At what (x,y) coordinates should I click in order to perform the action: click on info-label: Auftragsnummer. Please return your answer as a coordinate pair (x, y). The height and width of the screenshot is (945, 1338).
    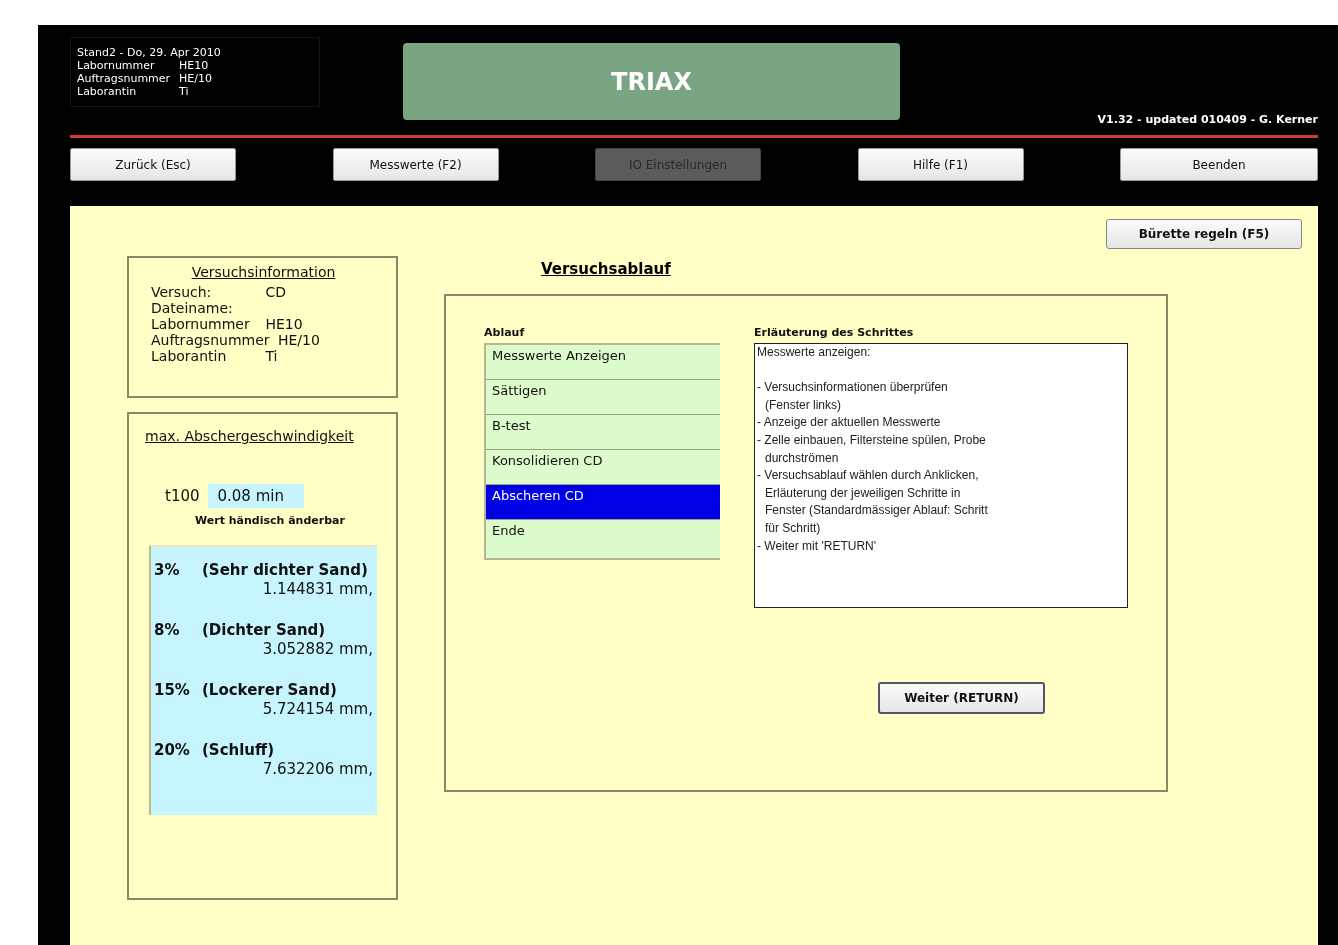
    Looking at the image, I should click on (210, 340).